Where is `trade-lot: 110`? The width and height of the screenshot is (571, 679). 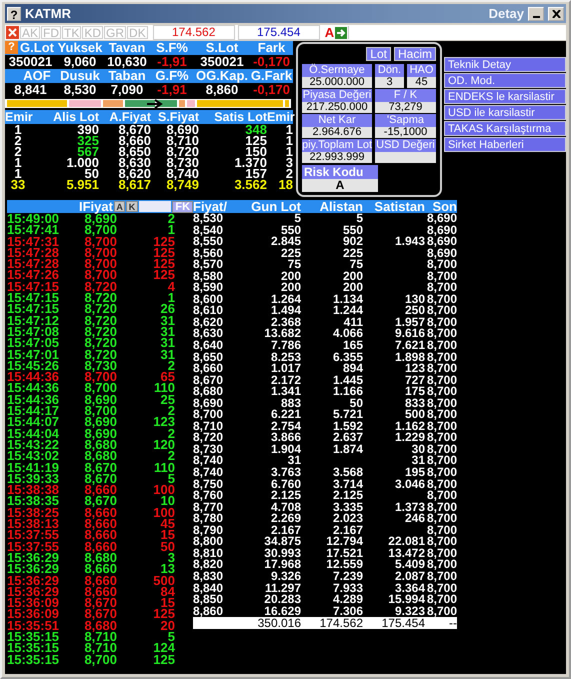 trade-lot: 110 is located at coordinates (164, 467).